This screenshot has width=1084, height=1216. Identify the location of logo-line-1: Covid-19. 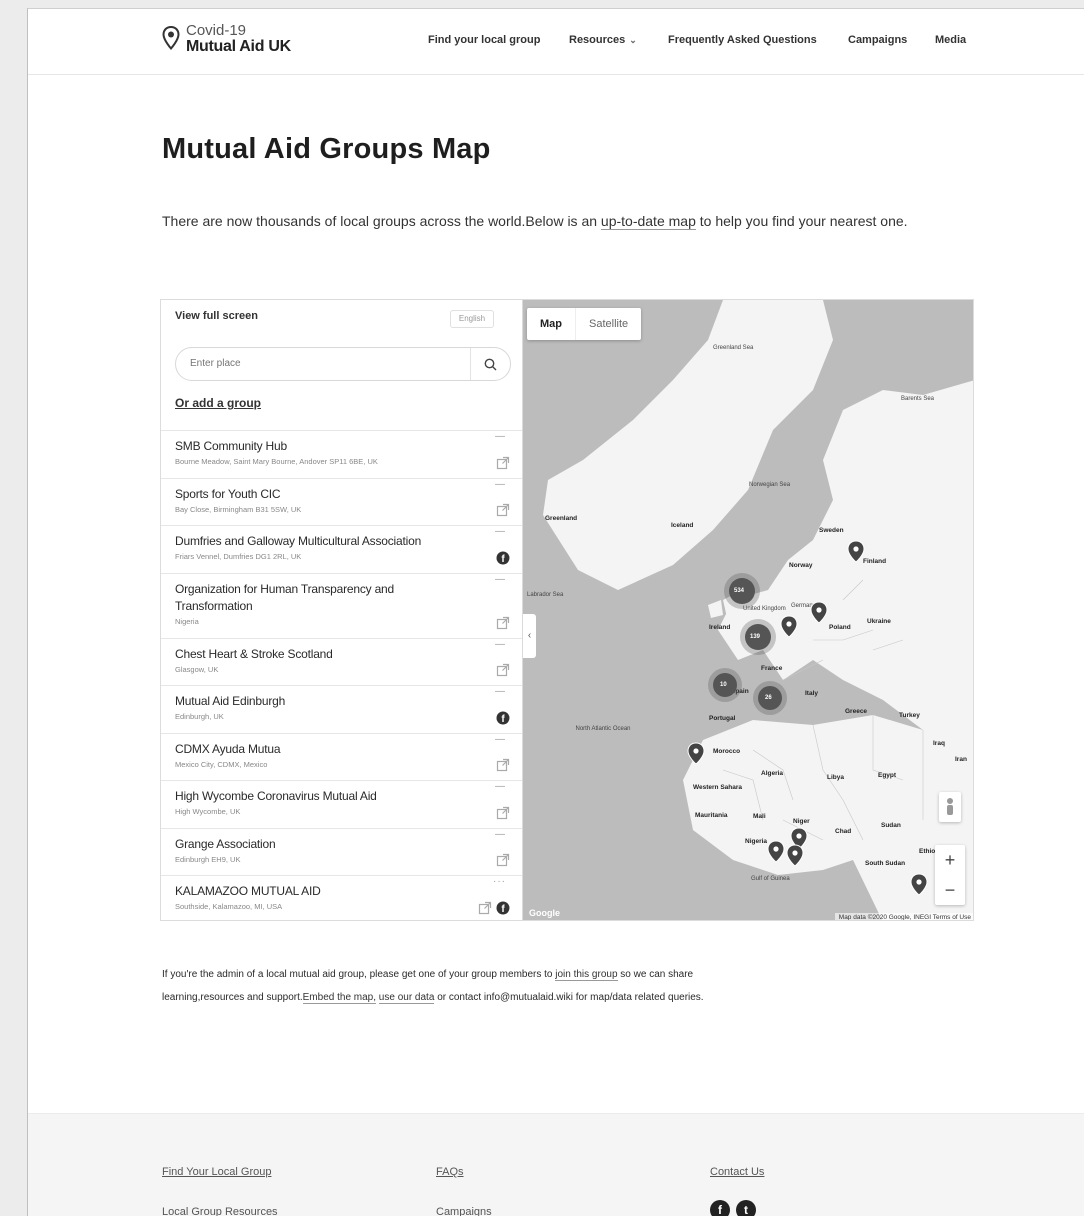
(216, 30).